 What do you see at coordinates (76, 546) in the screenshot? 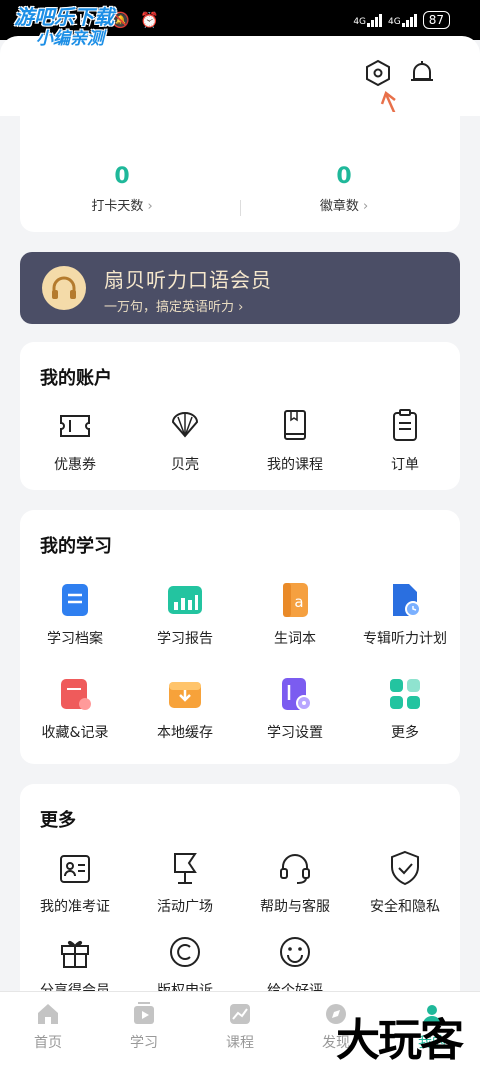
I see `section-title: 我的学习` at bounding box center [76, 546].